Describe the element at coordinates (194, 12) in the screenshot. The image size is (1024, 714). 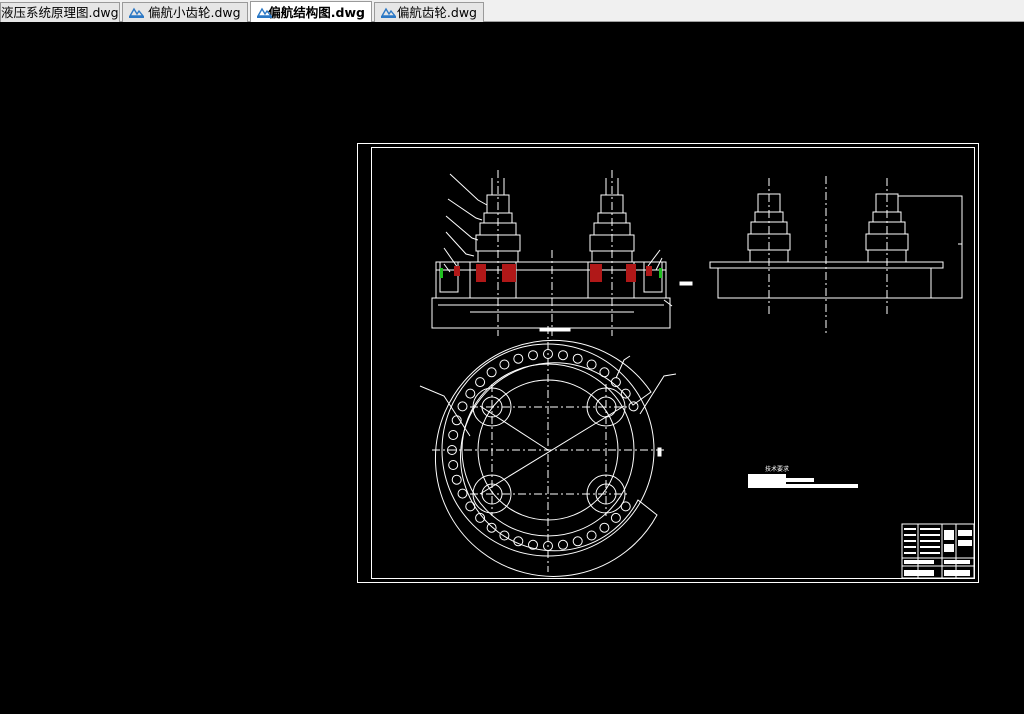
I see `tab-label: 偏航小齿轮.dwg` at that location.